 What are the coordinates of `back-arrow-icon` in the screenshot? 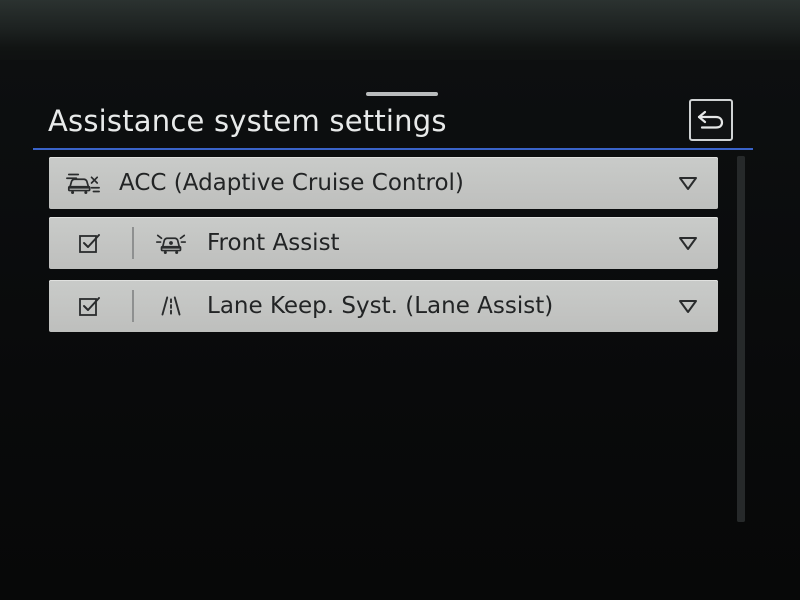 It's located at (710, 119).